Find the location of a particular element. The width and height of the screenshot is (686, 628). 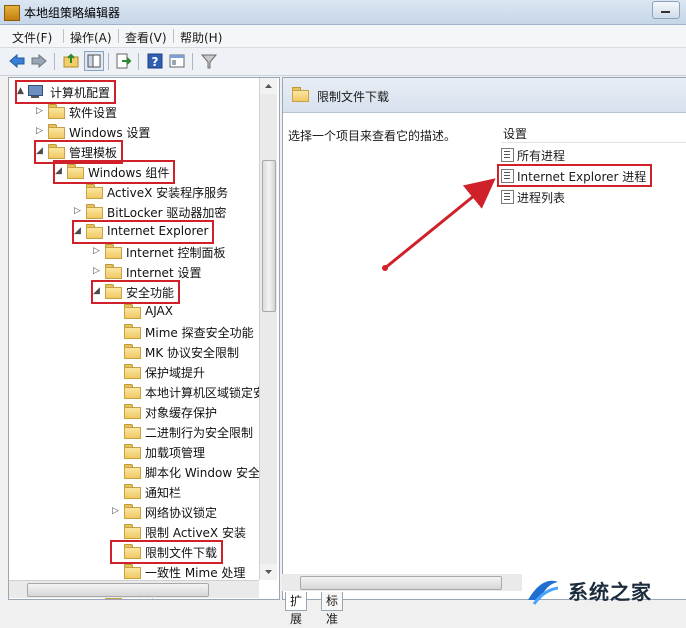

tree-item: 限制 ActiveX 安装 is located at coordinates (181, 532).